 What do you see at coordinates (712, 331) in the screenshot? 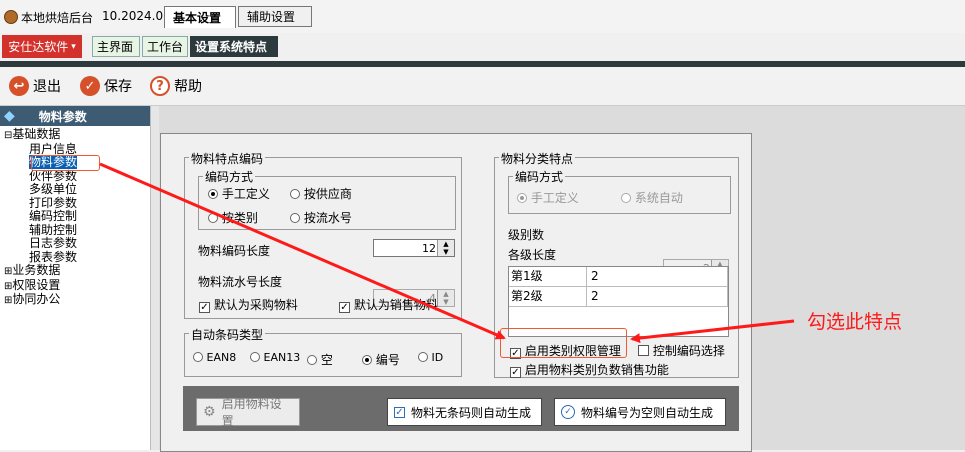
I see `arrow-from-callout` at bounding box center [712, 331].